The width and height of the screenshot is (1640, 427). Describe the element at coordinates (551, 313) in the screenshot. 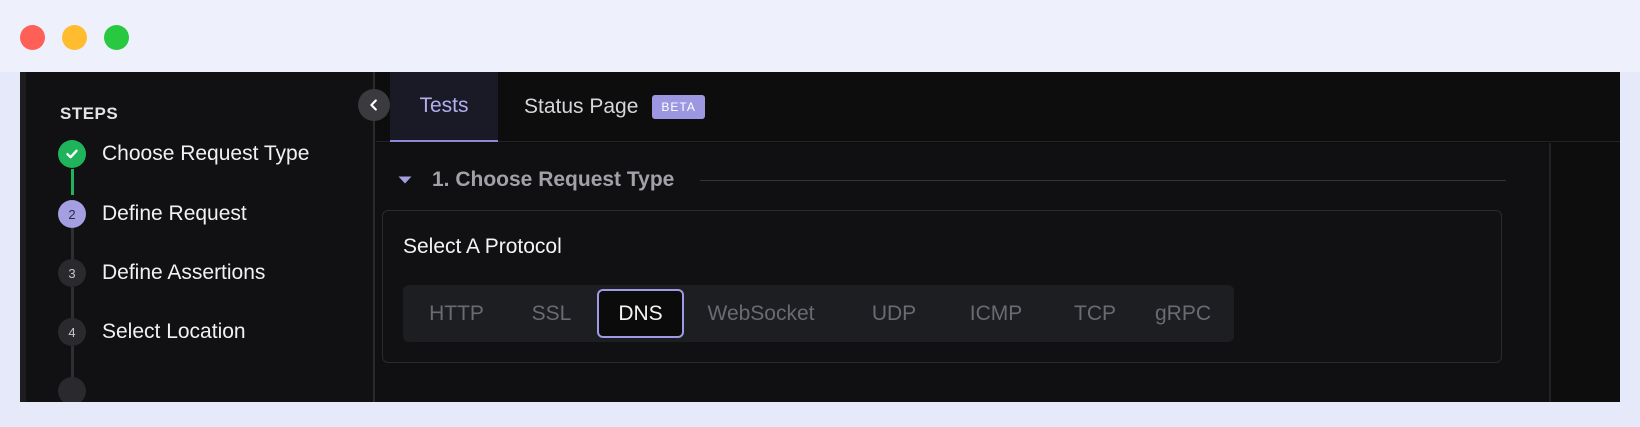

I see `protocol-ssl-button: SSL` at that location.